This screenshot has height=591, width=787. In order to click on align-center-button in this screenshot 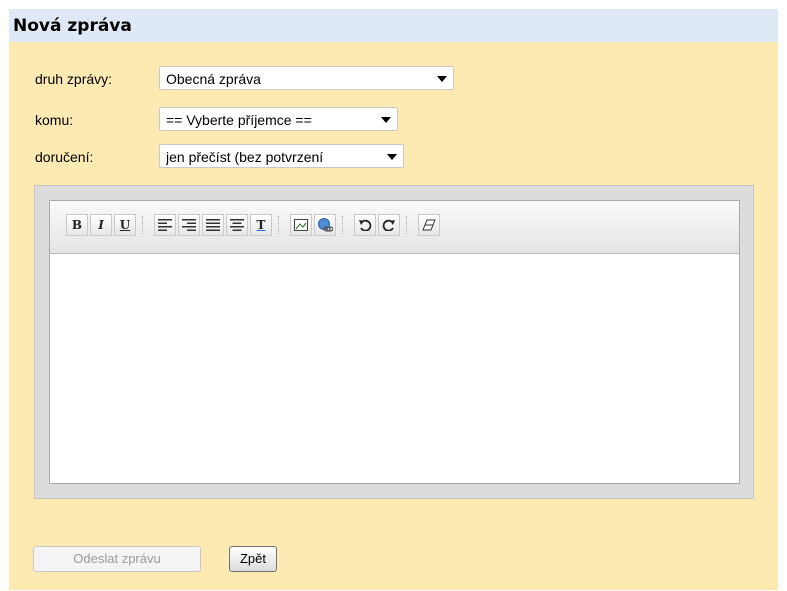, I will do `click(237, 225)`.